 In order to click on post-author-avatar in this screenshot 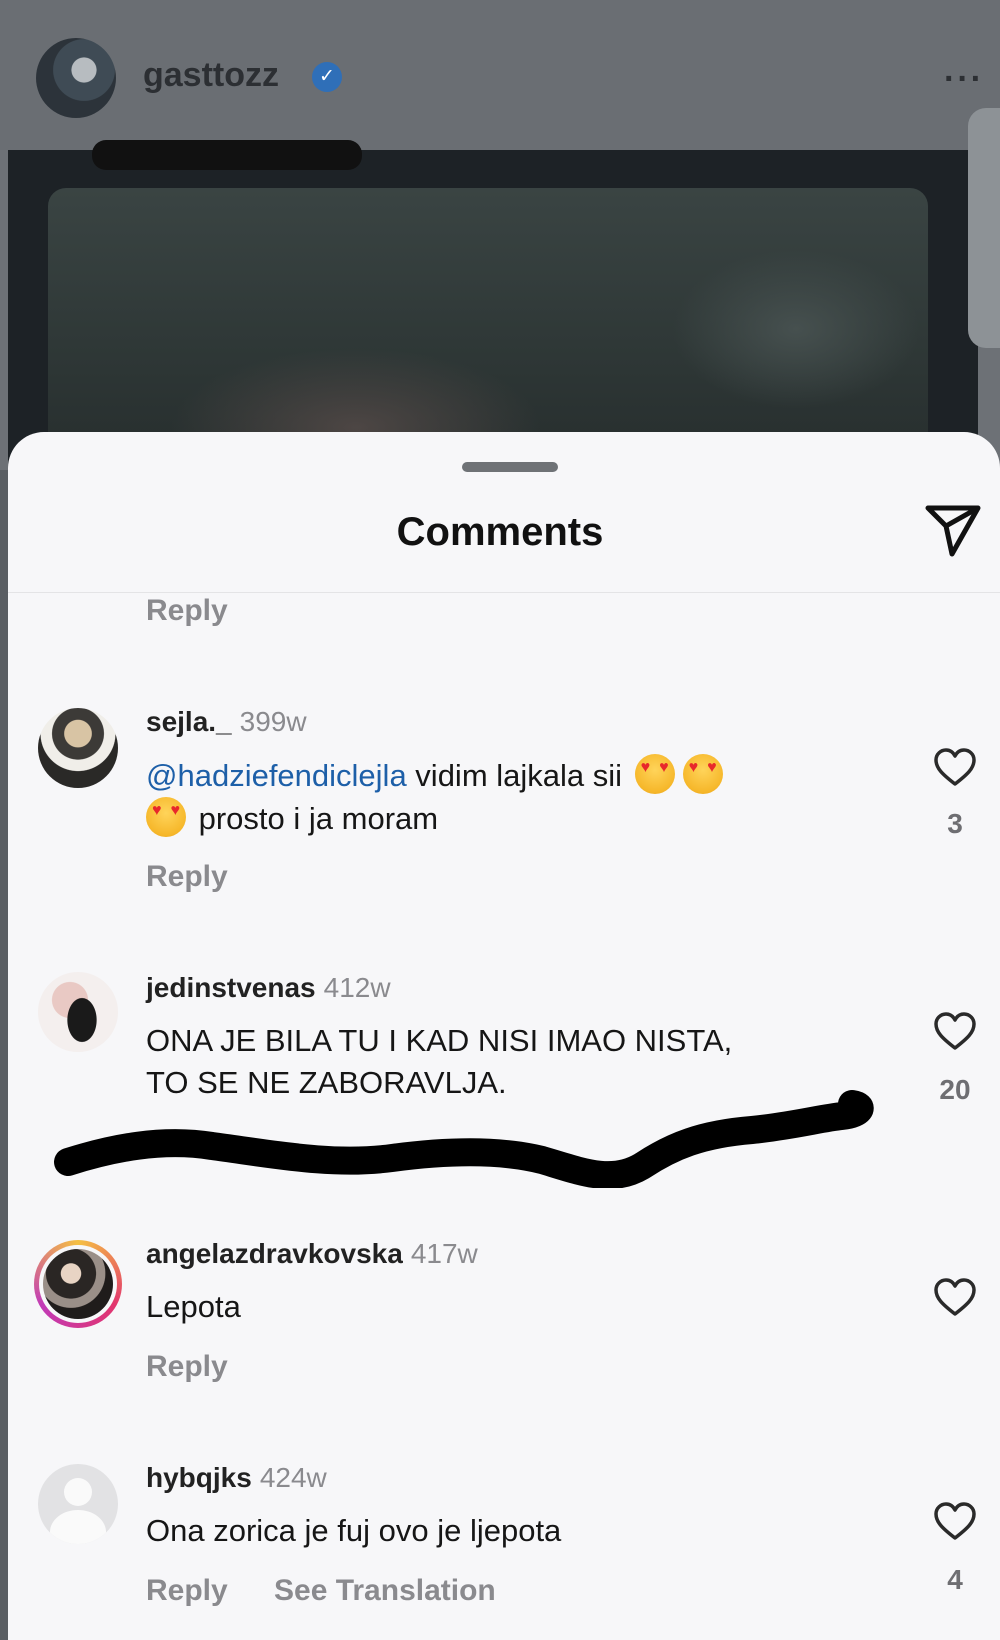, I will do `click(76, 78)`.